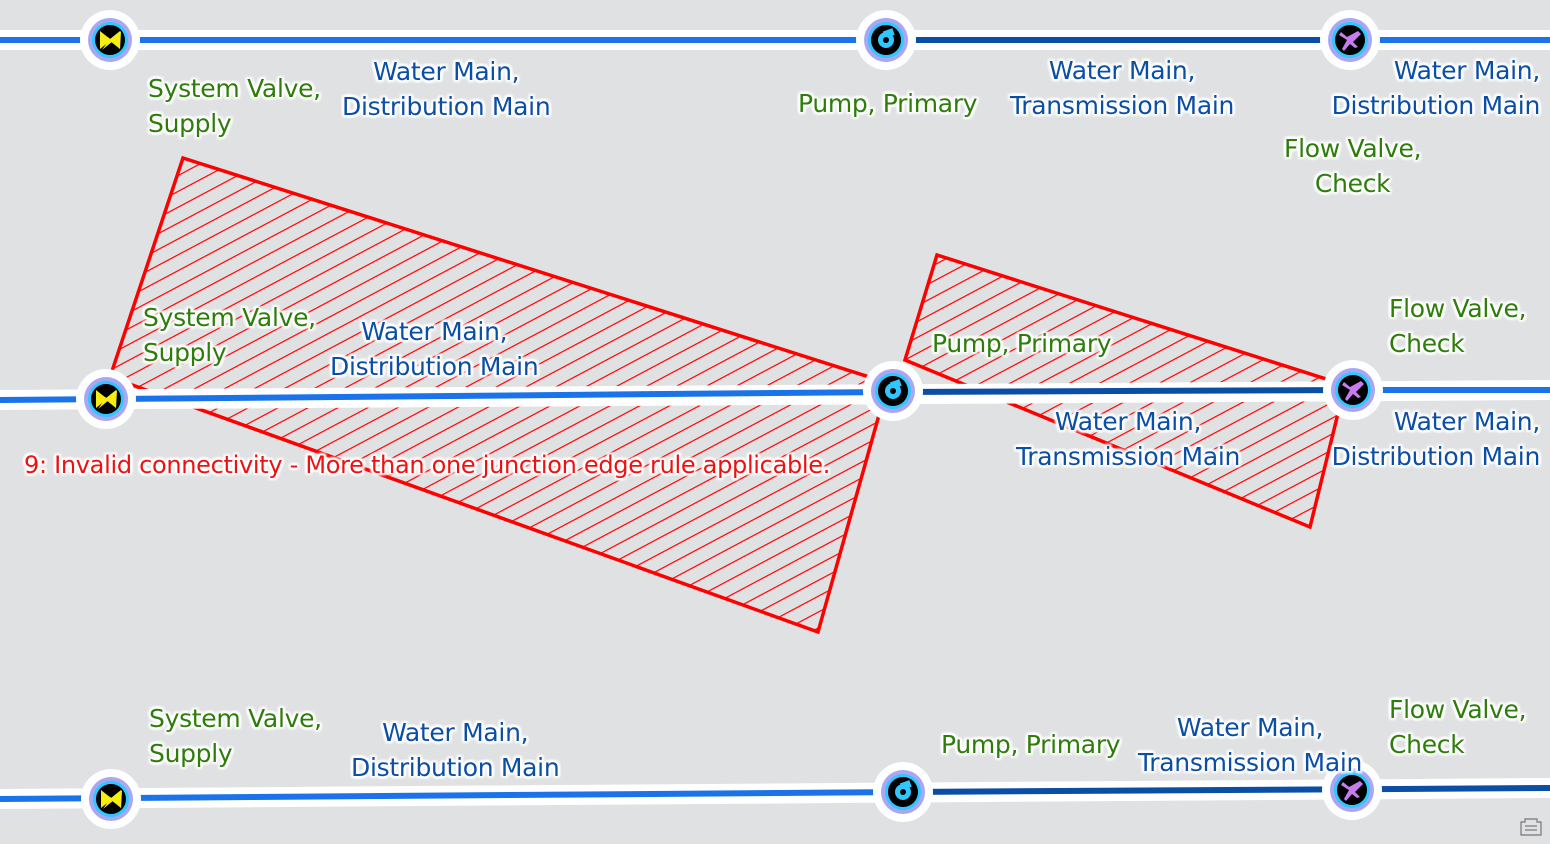 The width and height of the screenshot is (1550, 844). I want to click on map-tips-icon, so click(1531, 827).